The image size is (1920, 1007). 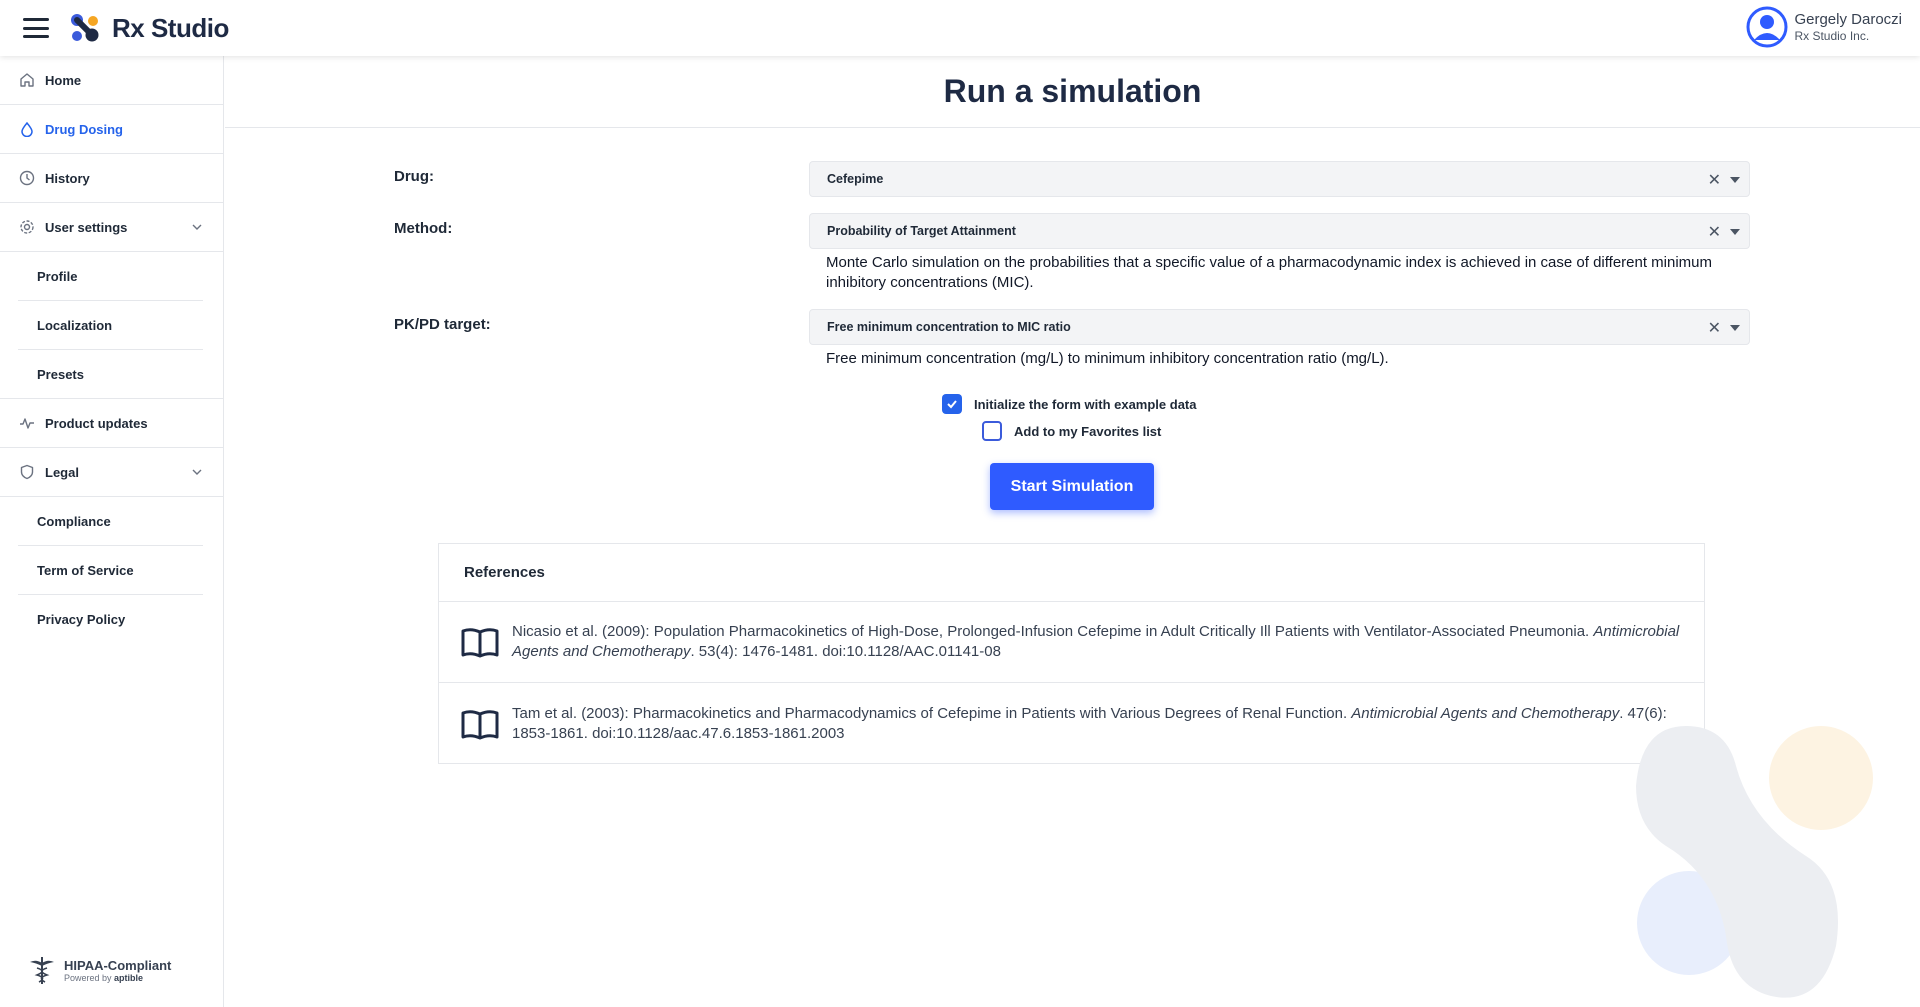 I want to click on shield-icon, so click(x=27, y=472).